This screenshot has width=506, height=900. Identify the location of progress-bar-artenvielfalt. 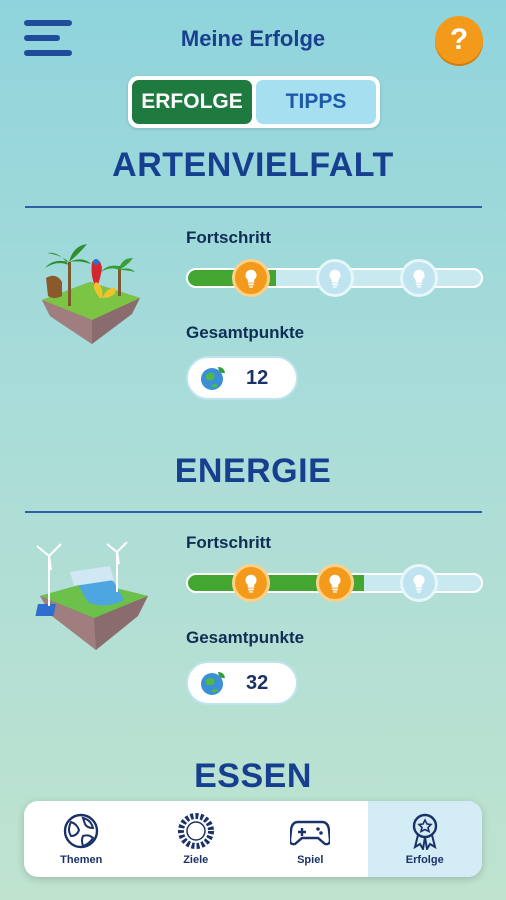
(334, 278).